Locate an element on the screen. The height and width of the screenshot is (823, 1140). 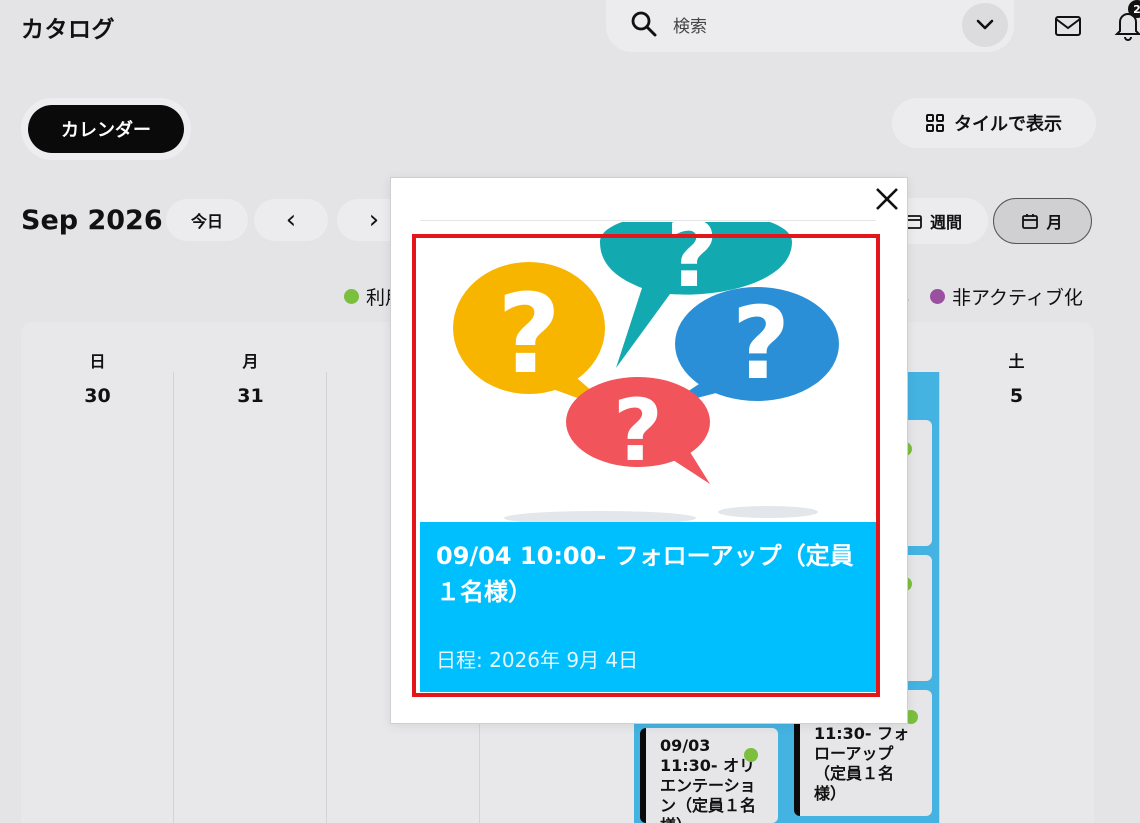
notification-badge: 2 is located at coordinates (1134, 9).